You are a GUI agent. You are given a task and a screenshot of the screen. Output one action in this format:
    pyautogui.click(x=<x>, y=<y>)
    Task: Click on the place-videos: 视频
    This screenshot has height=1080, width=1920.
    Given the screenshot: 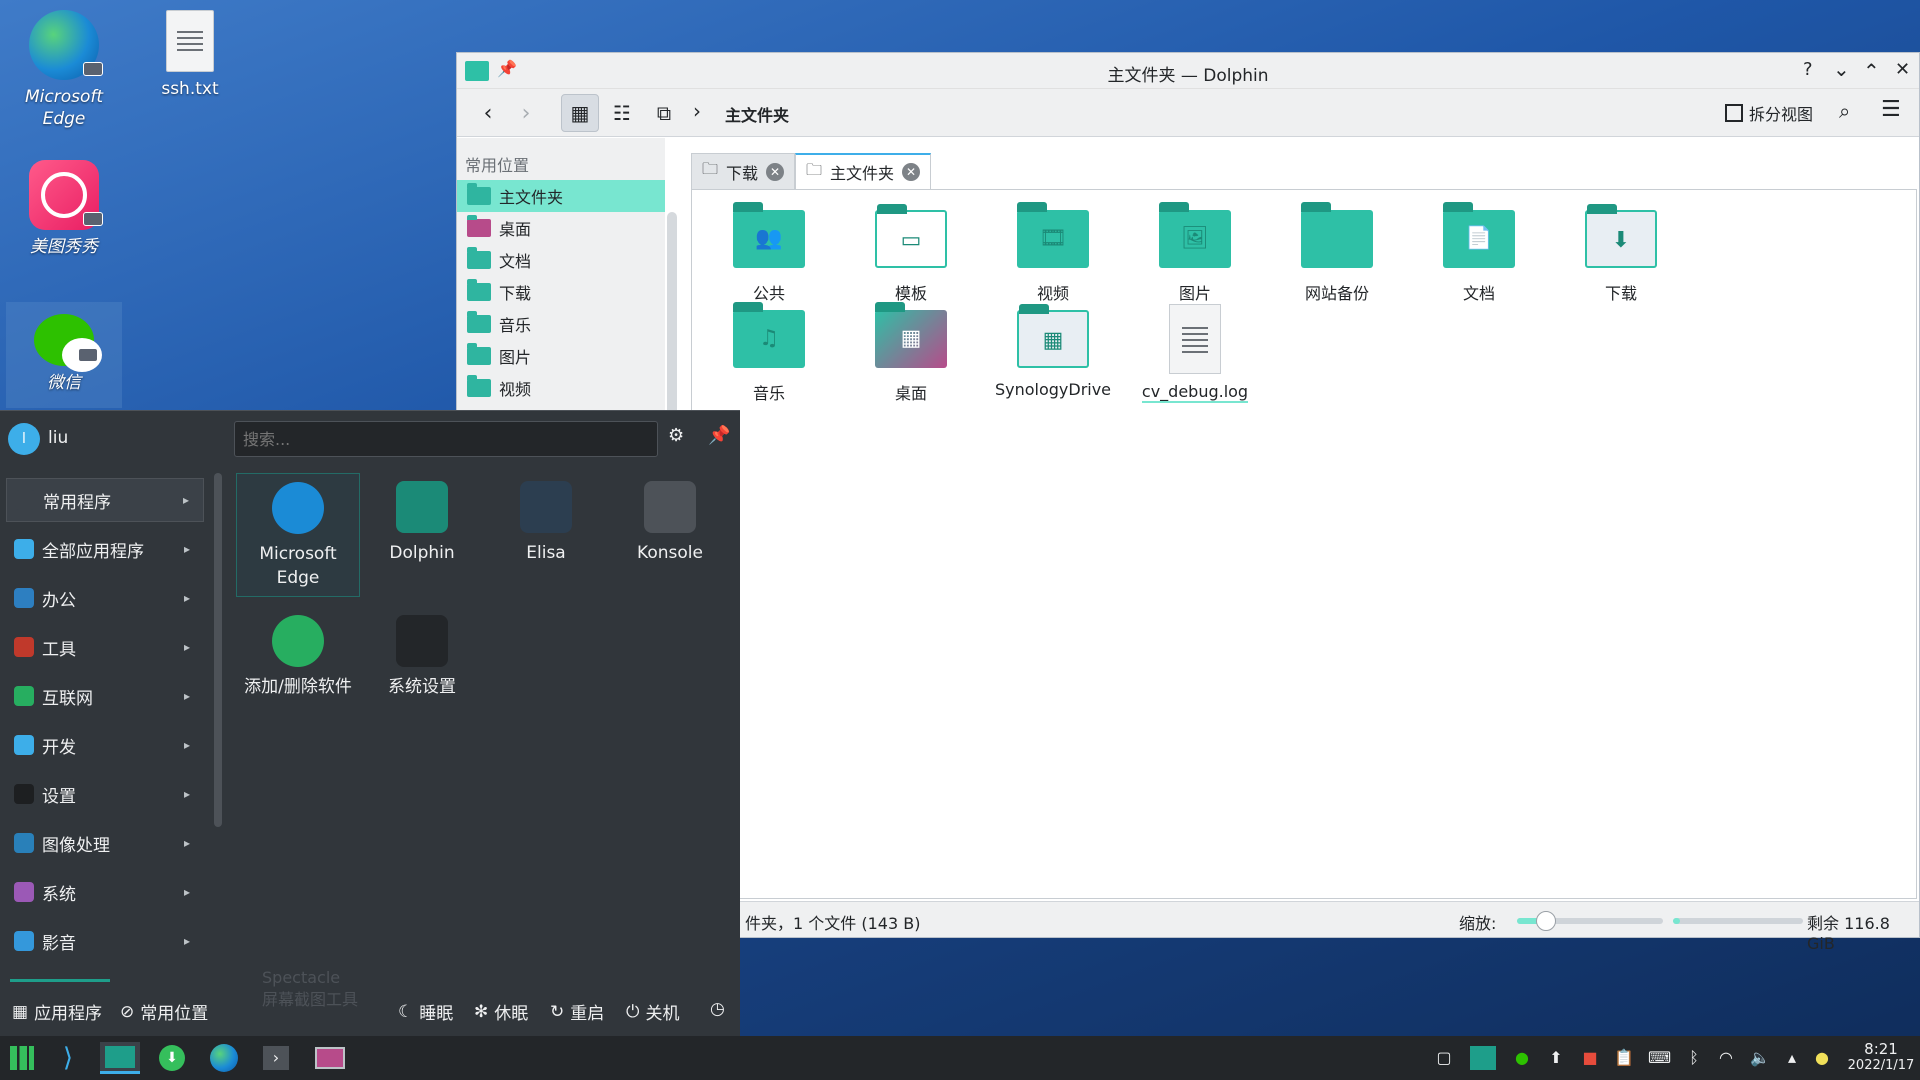 What is the action you would take?
    pyautogui.click(x=561, y=388)
    